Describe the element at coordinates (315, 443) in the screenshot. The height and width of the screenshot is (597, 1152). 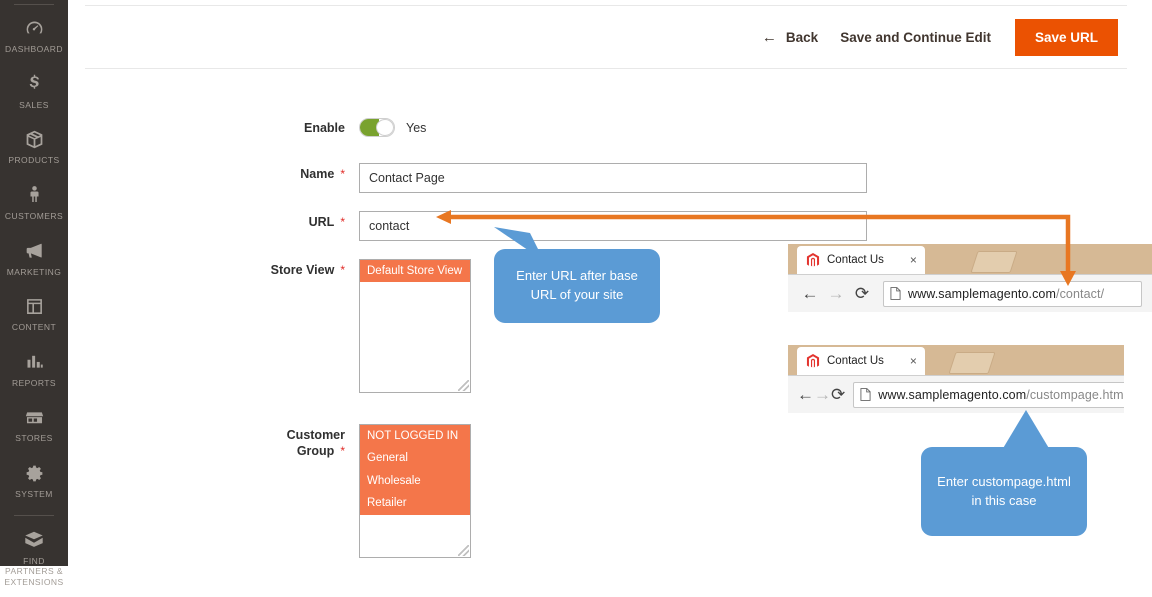
I see `customer-group-label-text: Customer Group` at that location.